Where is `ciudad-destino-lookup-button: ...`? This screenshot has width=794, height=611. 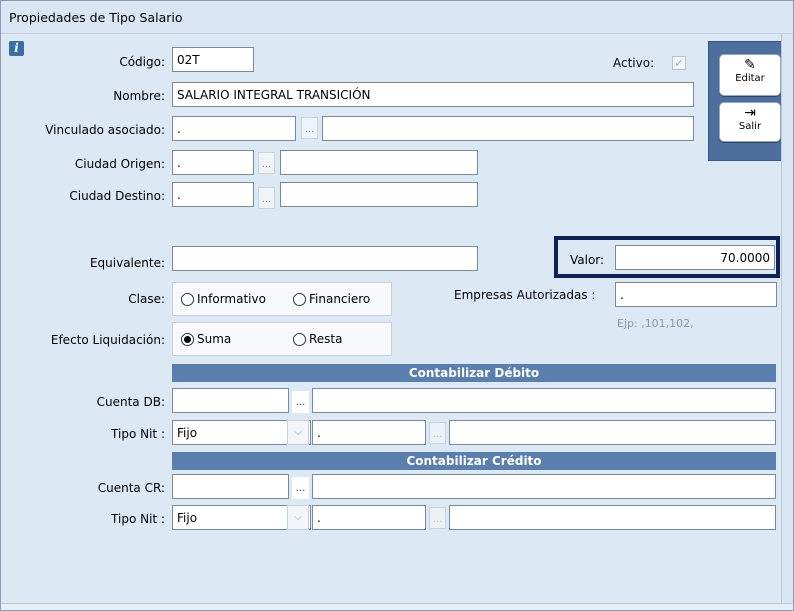
ciudad-destino-lookup-button: ... is located at coordinates (266, 198).